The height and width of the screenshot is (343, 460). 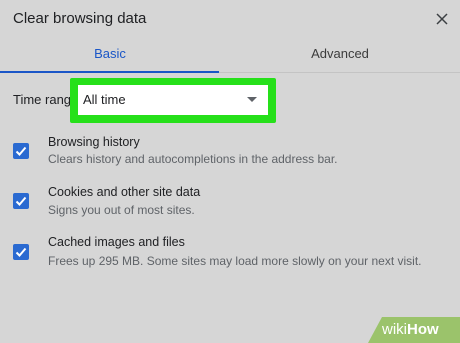 I want to click on close-button, so click(x=442, y=19).